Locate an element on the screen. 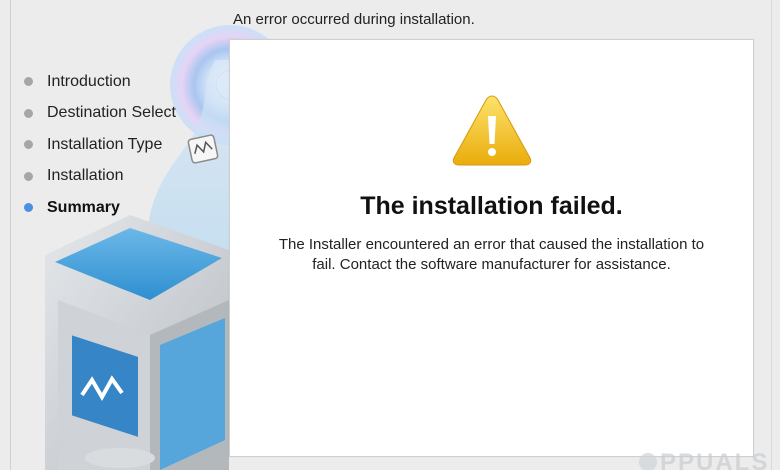 The image size is (780, 470). window-left-edge is located at coordinates (10, 235).